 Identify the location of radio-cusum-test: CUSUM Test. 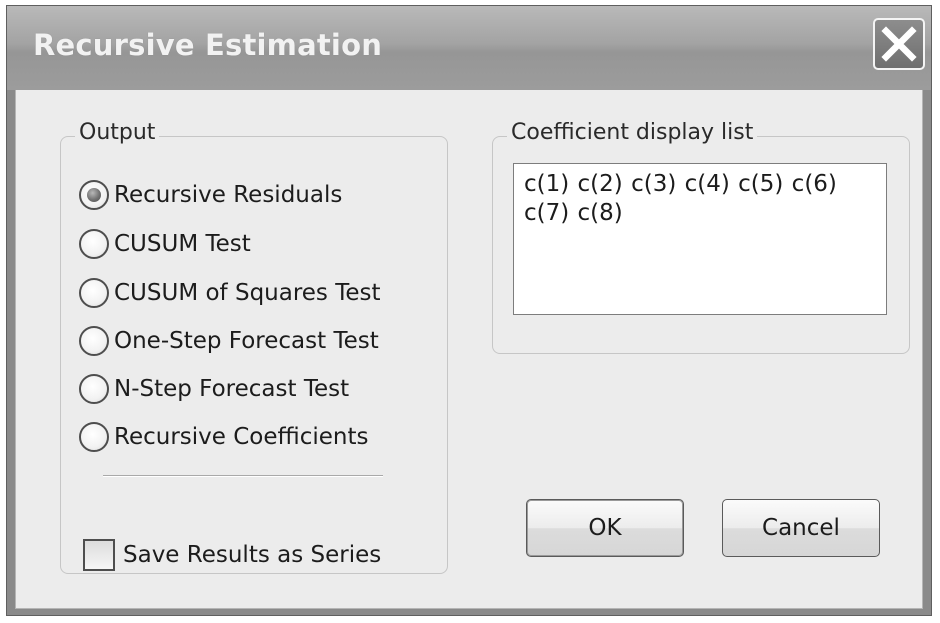
(165, 244).